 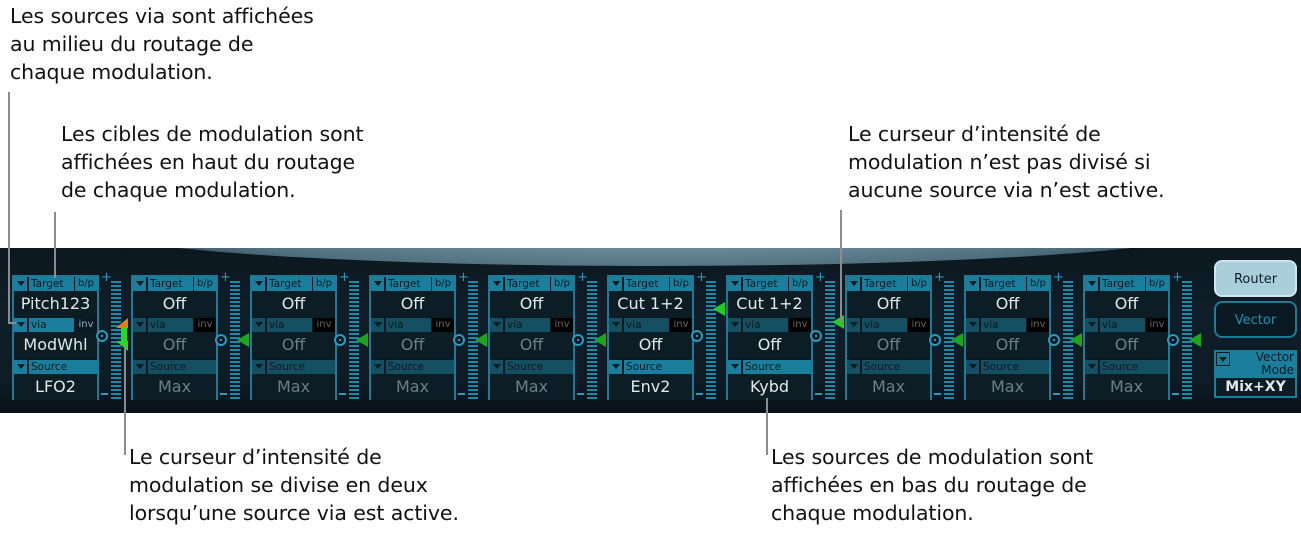 I want to click on intensity-range-bar, so click(x=124, y=334).